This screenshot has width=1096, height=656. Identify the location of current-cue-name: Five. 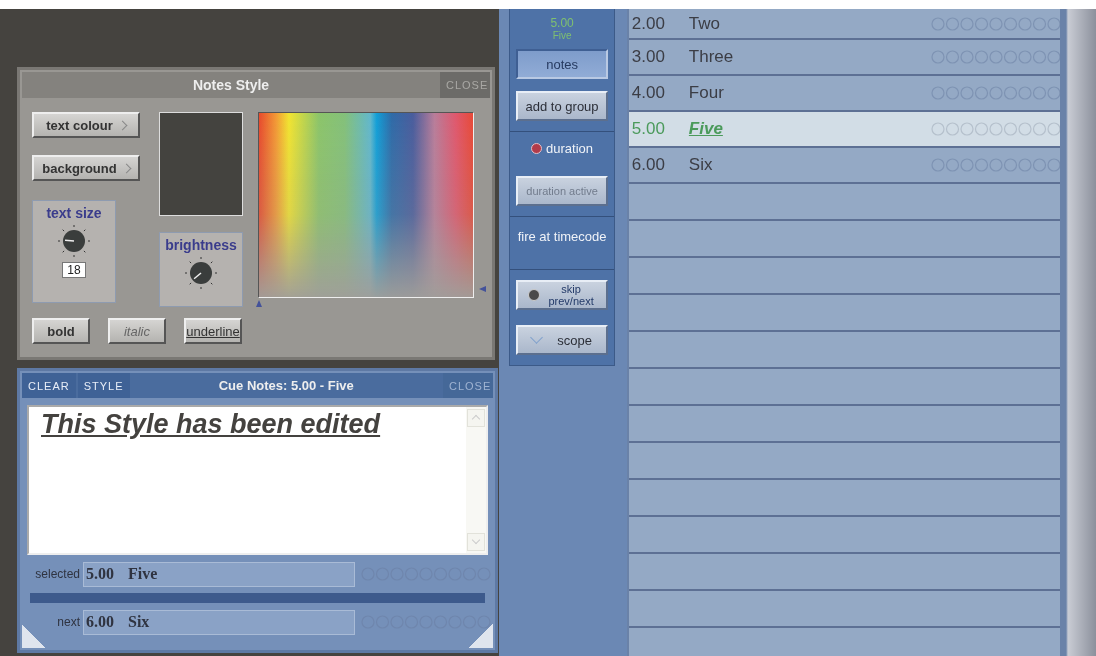
(562, 35).